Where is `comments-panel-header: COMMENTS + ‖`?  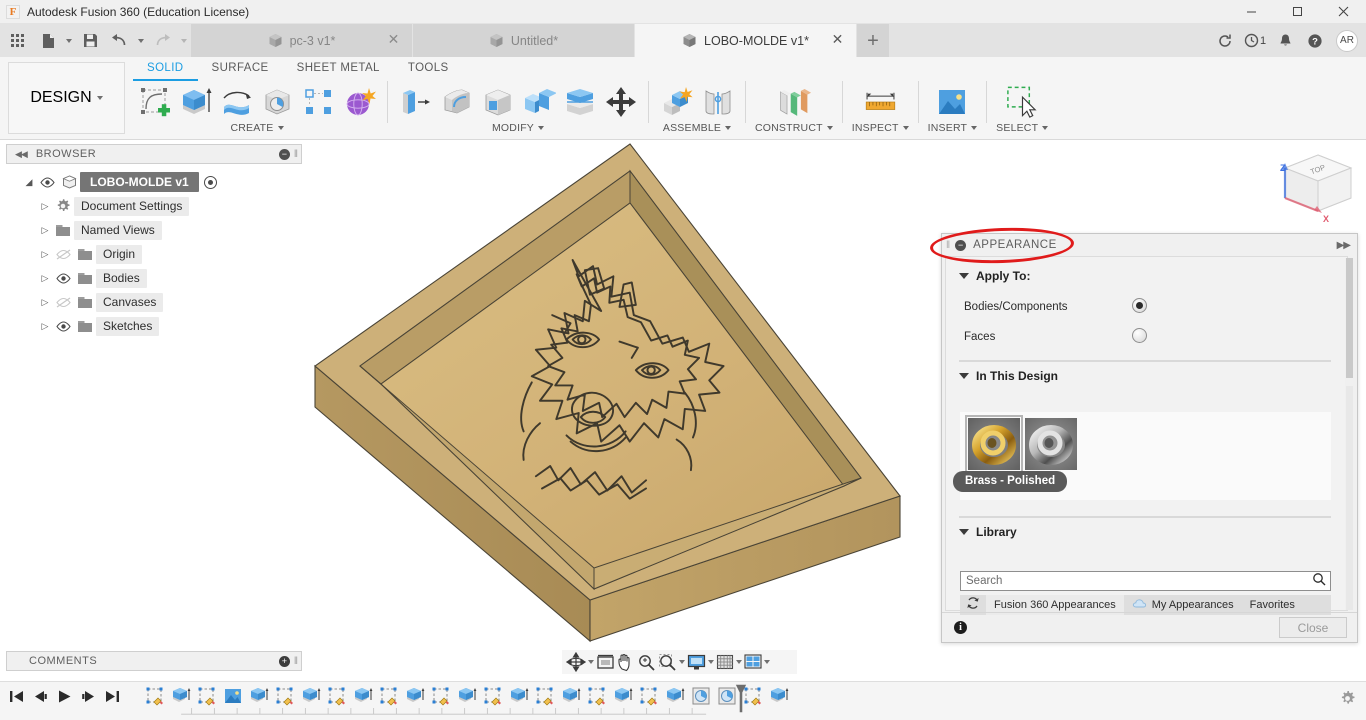 comments-panel-header: COMMENTS + ‖ is located at coordinates (154, 661).